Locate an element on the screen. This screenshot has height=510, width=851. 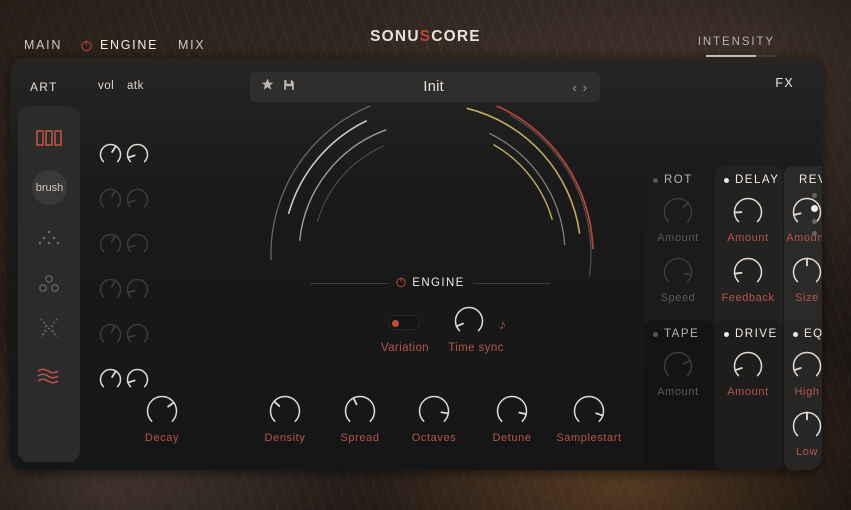
fx-title: ROT is located at coordinates (678, 180).